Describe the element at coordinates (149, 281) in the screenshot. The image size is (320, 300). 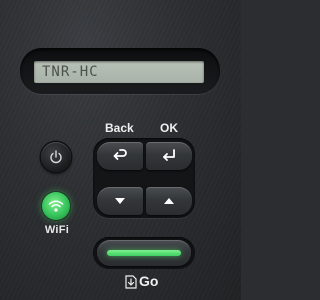
I see `go-label: Go` at that location.